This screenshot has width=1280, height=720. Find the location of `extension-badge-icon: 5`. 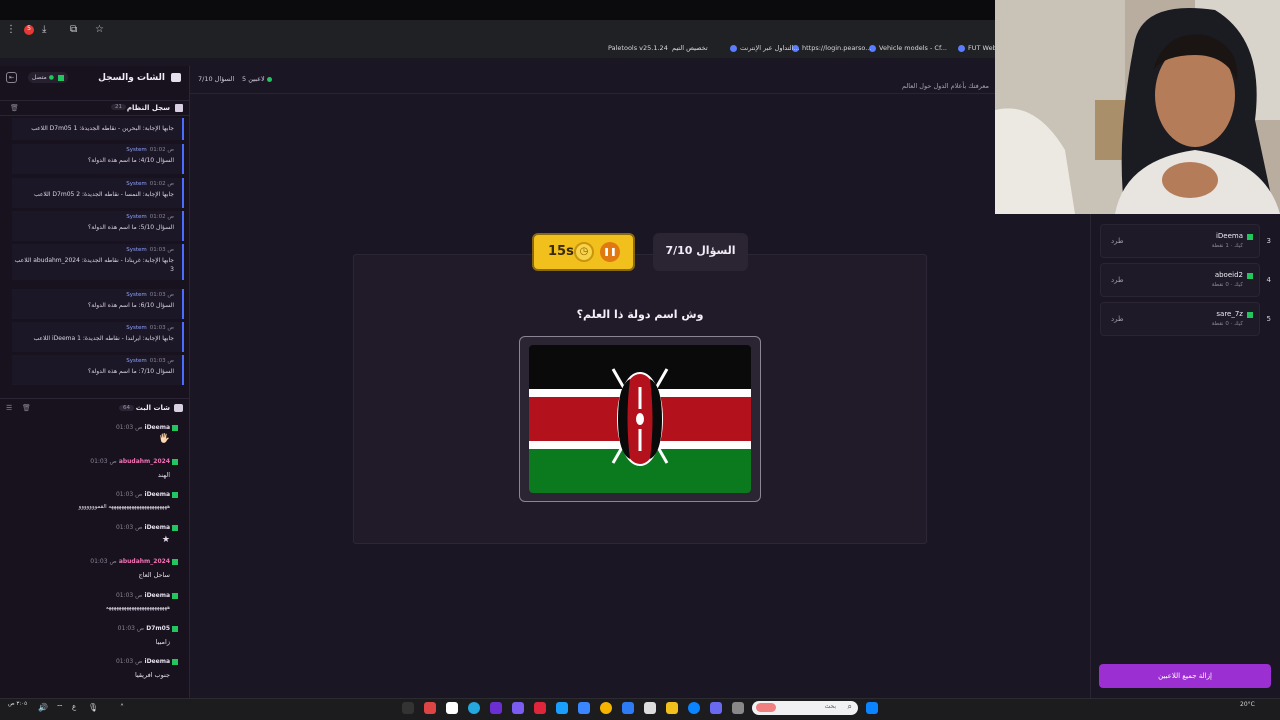

extension-badge-icon: 5 is located at coordinates (29, 30).